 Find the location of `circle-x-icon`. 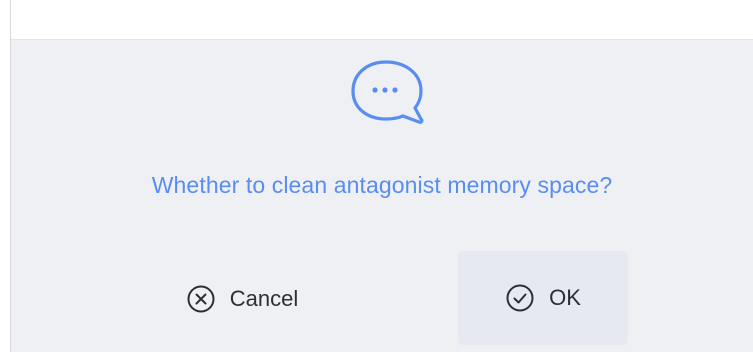

circle-x-icon is located at coordinates (201, 299).